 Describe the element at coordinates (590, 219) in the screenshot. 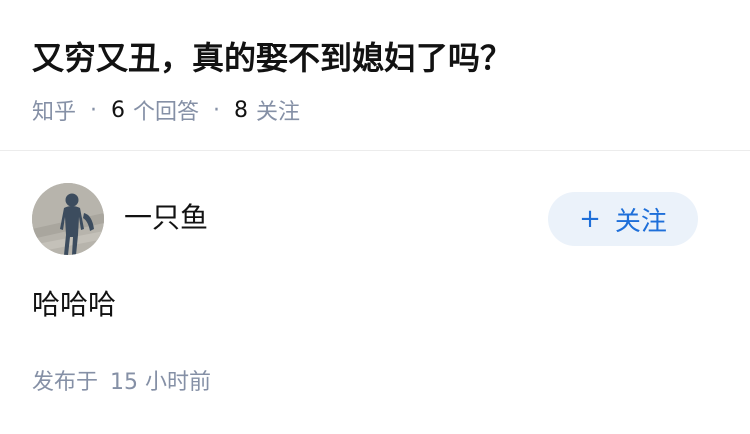

I see `plus-icon: +` at that location.